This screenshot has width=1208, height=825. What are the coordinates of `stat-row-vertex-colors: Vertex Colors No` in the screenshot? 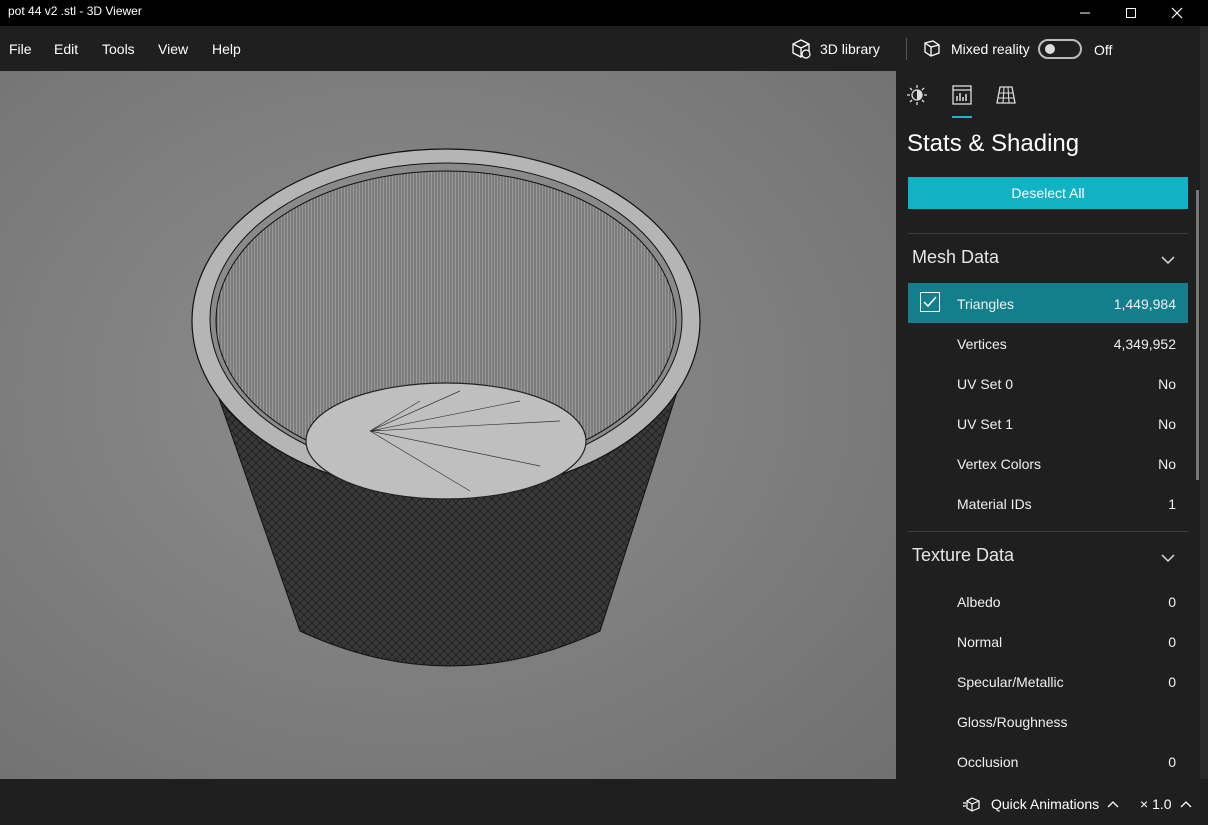 It's located at (1048, 463).